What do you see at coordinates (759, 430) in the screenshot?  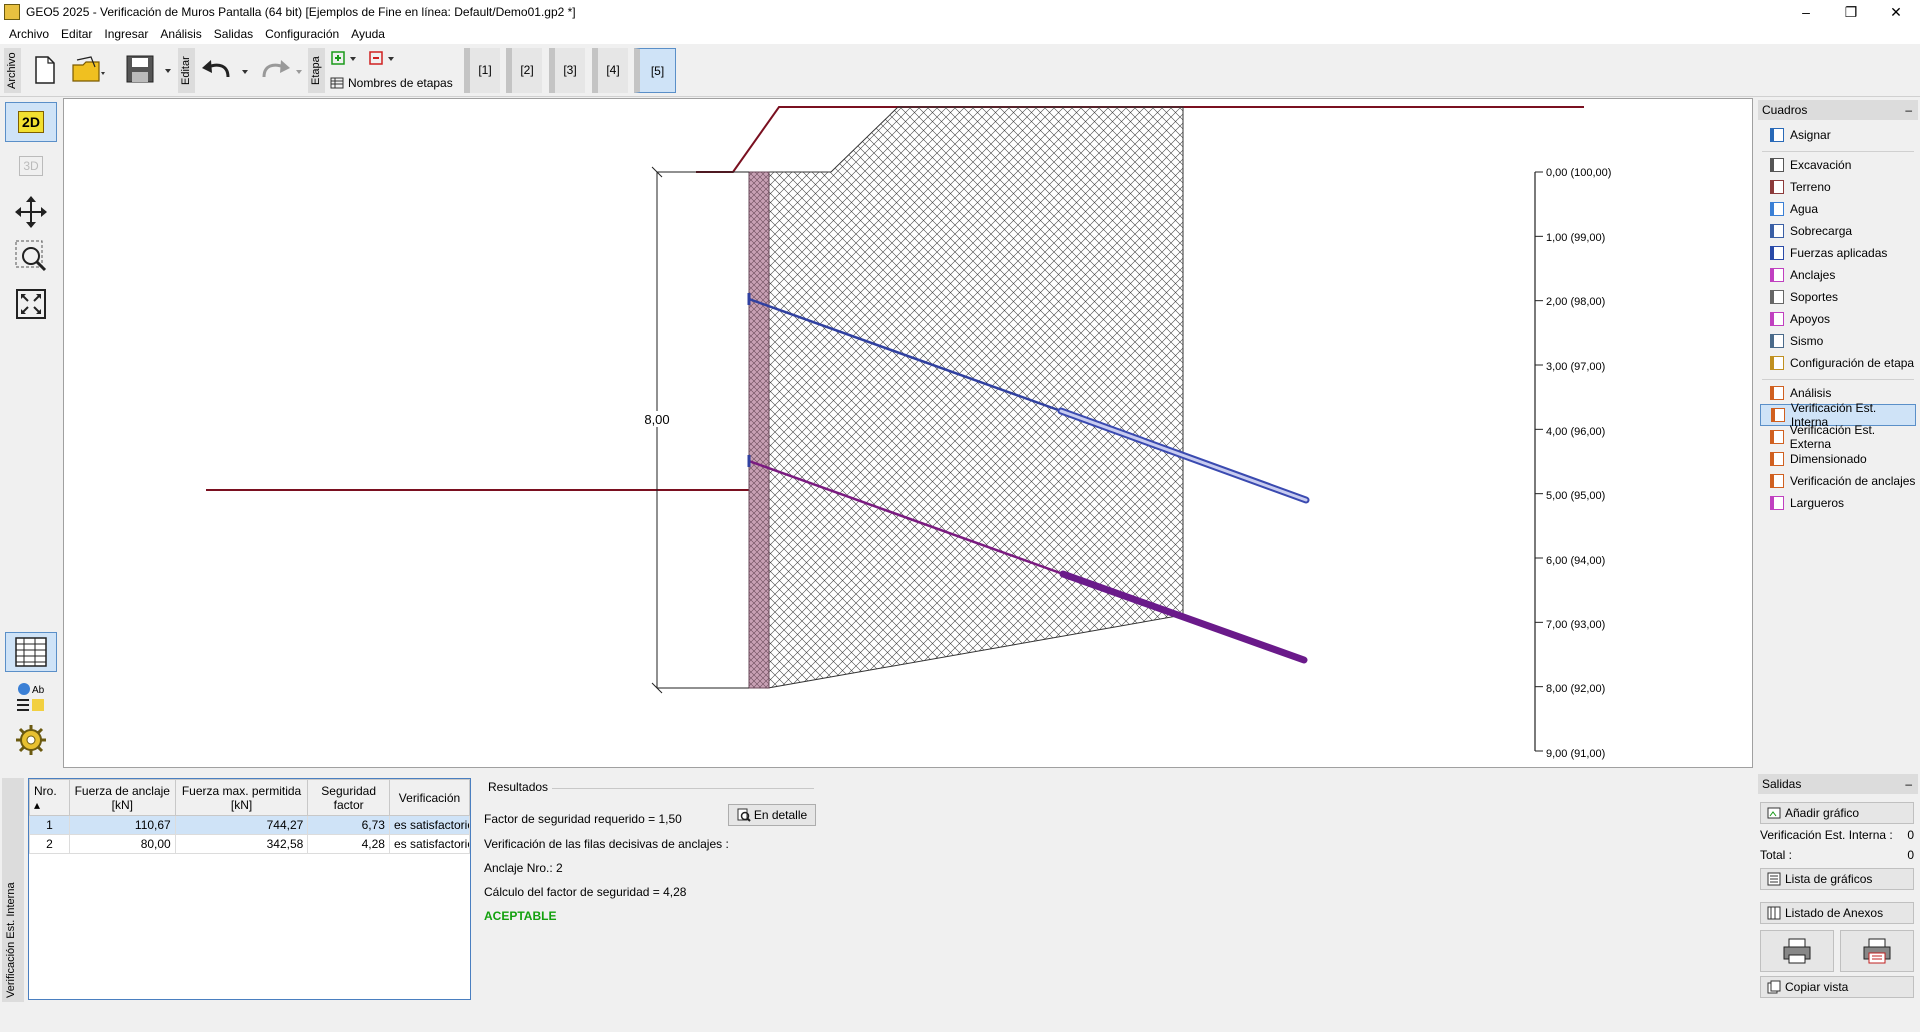 I see `sheet-pile-wall` at bounding box center [759, 430].